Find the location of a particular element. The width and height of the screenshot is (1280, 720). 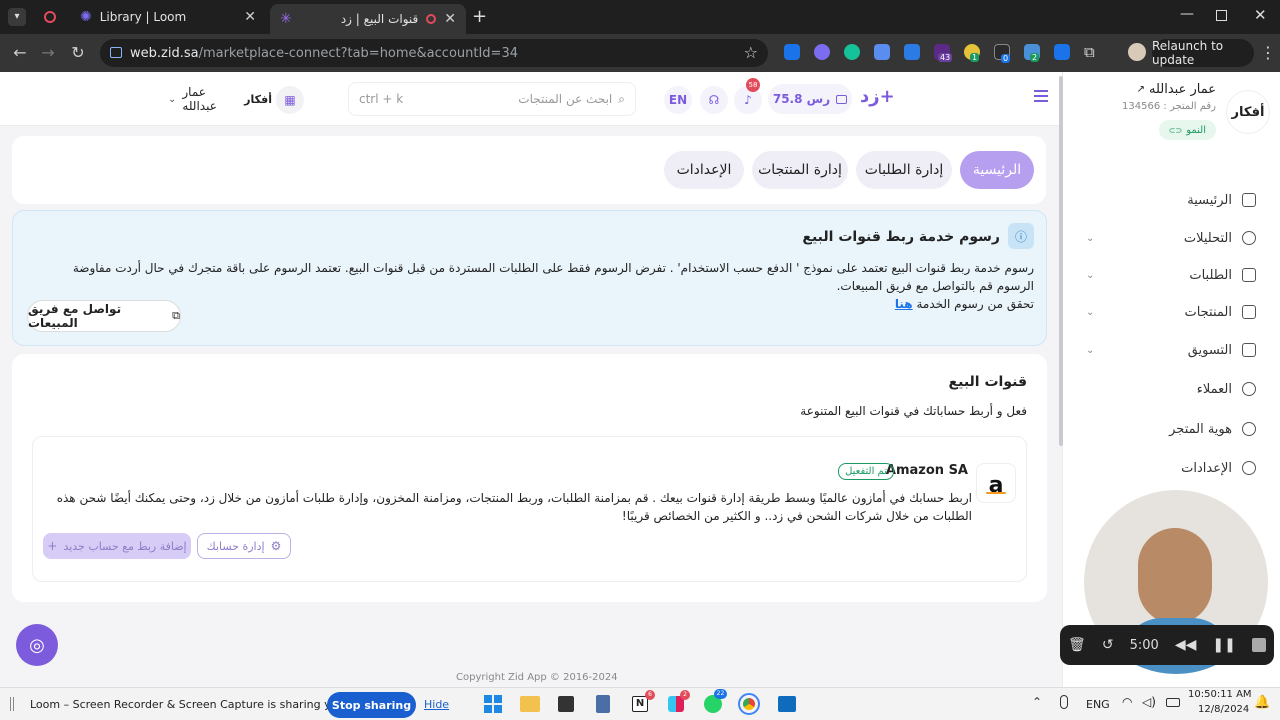

sidebar-item-settings: الإعدادات is located at coordinates (1171, 468).